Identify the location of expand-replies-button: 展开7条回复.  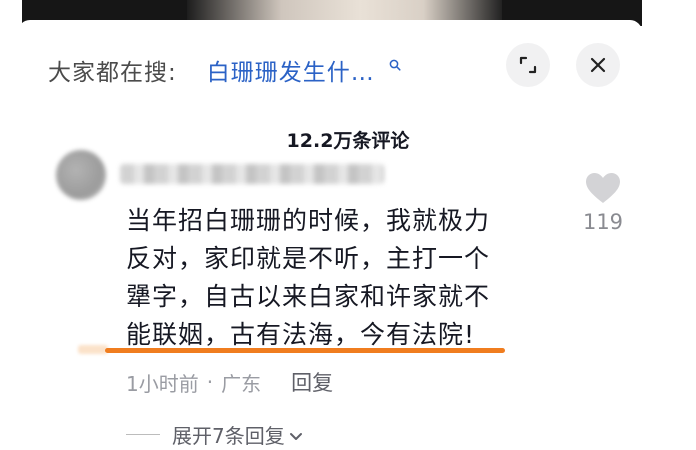
(214, 434).